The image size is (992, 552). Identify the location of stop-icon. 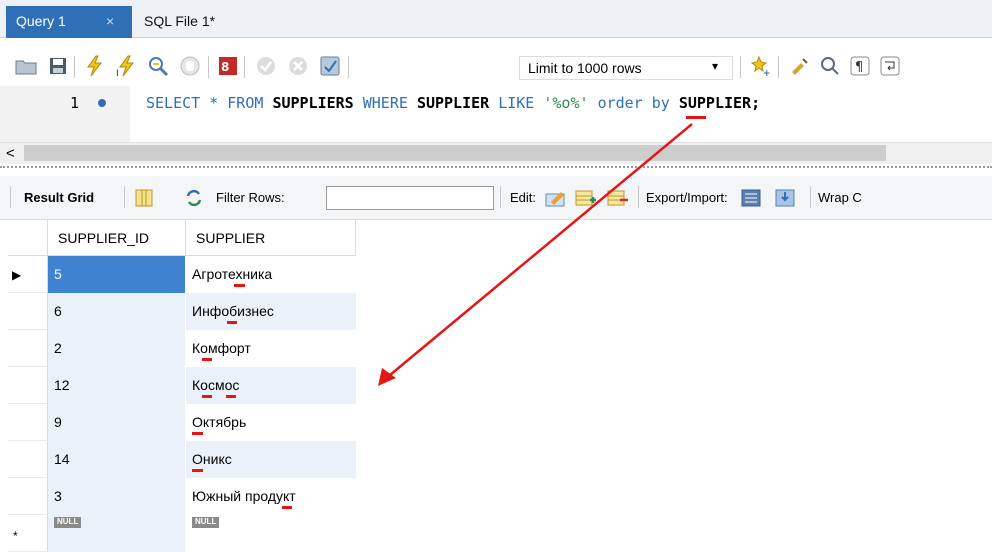
(190, 66).